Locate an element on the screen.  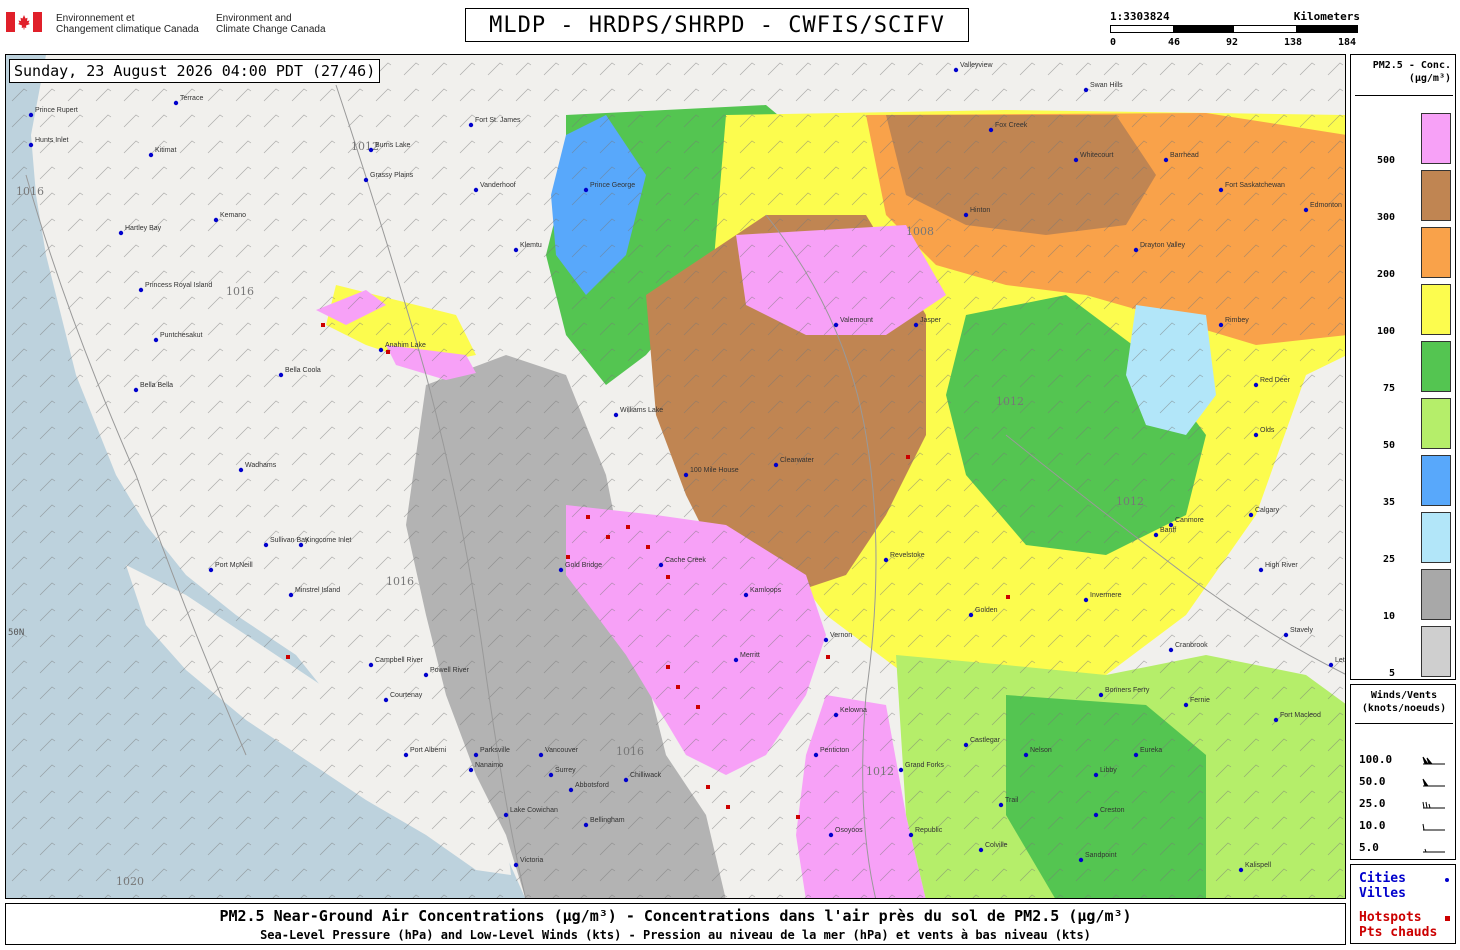
villes-label: Villes is located at coordinates (1382, 893).